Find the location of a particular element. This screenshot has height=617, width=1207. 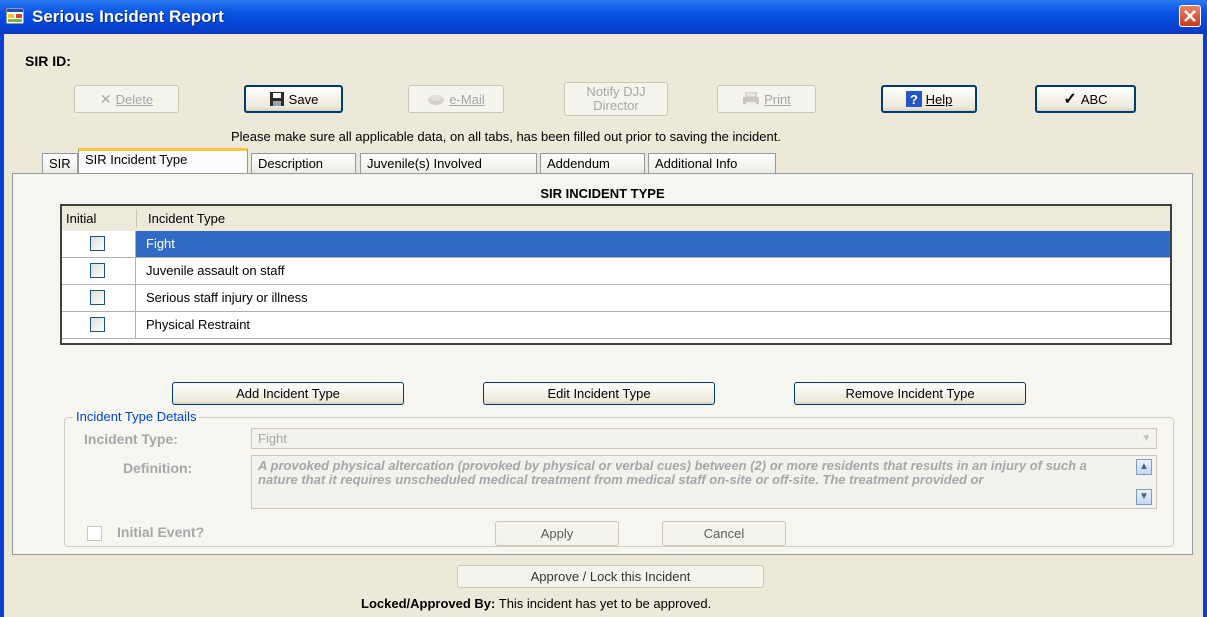

title-bar: Serious Incident Report is located at coordinates (603, 17).